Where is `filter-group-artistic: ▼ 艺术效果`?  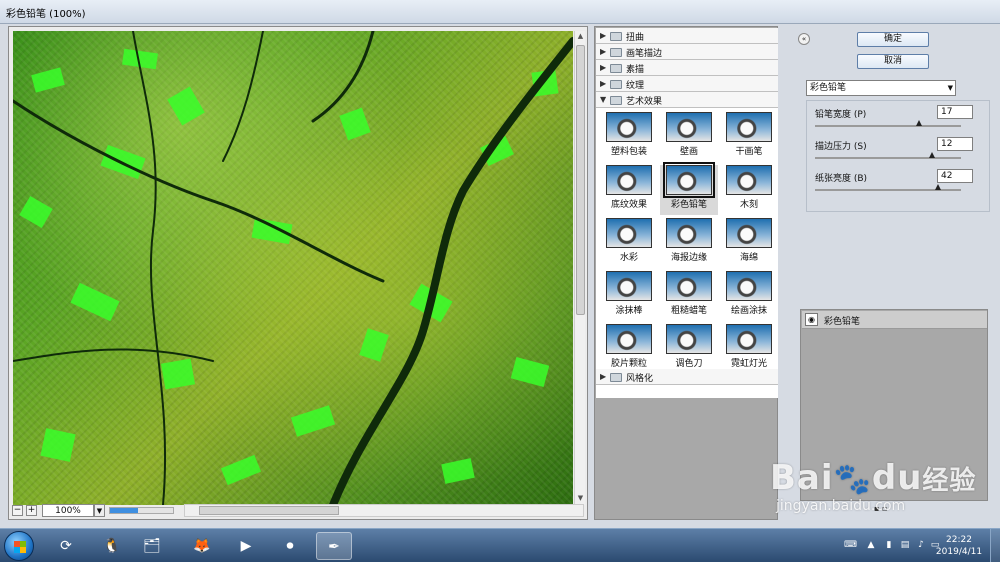
filter-group-artistic: ▼ 艺术效果 is located at coordinates (687, 100).